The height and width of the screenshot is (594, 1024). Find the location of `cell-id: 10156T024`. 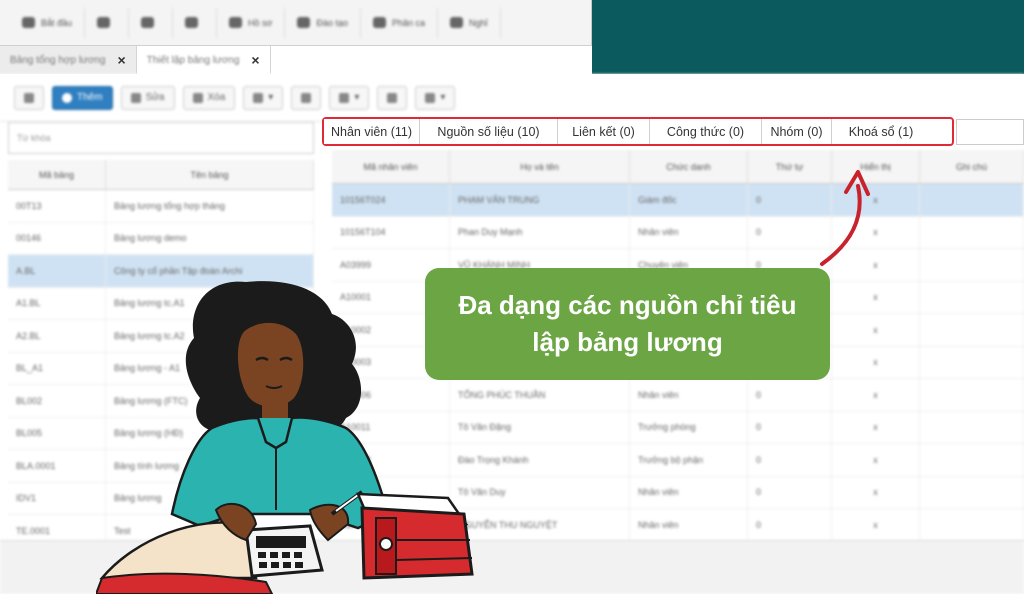

cell-id: 10156T024 is located at coordinates (391, 200).